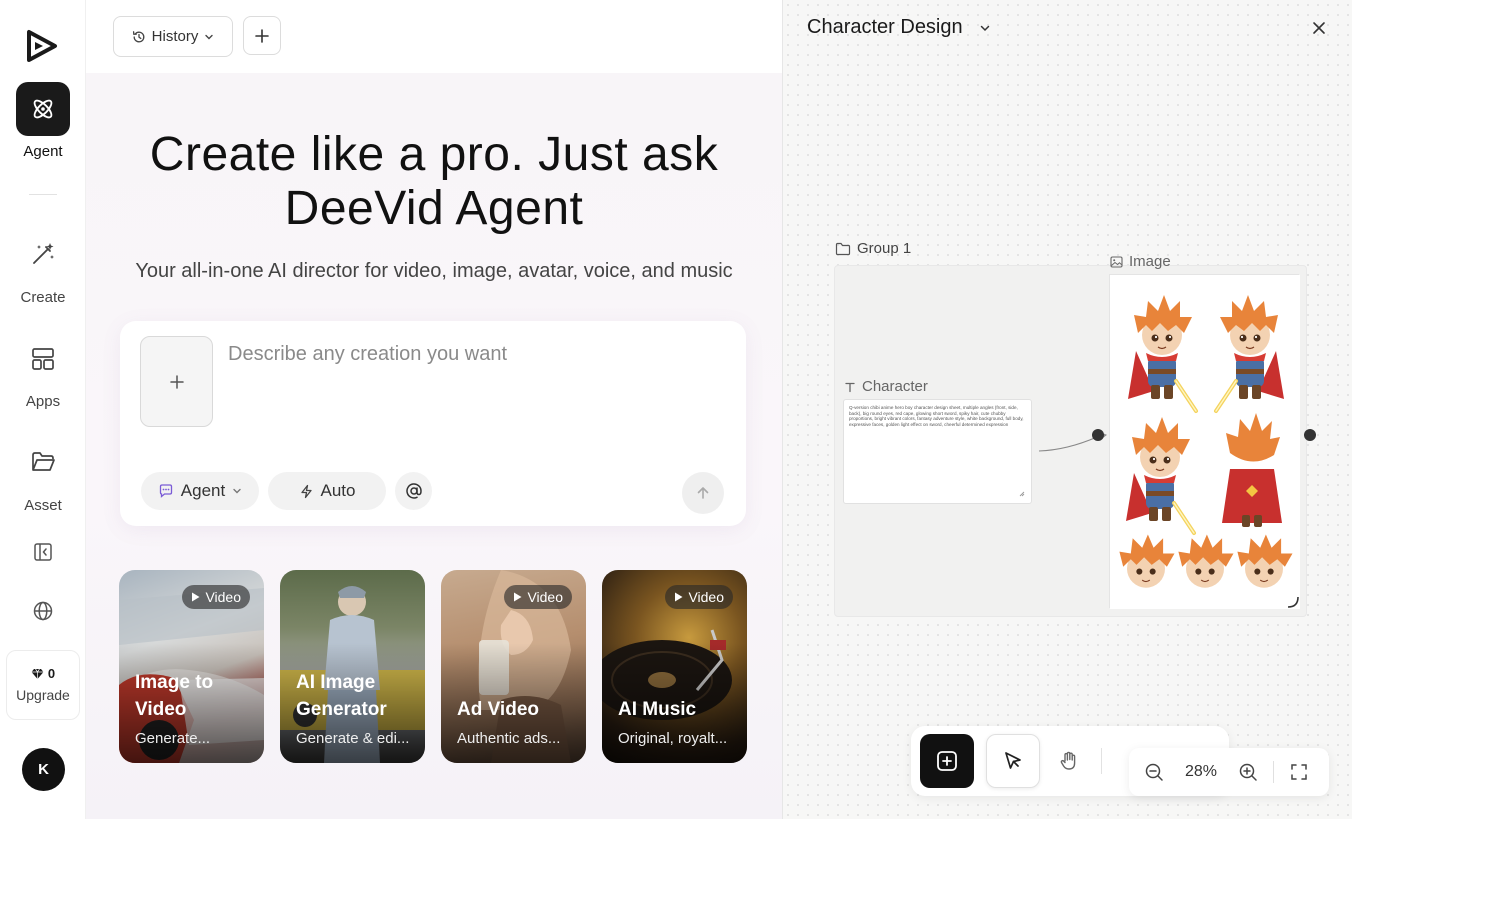  Describe the element at coordinates (947, 761) in the screenshot. I see `add-node-button` at that location.